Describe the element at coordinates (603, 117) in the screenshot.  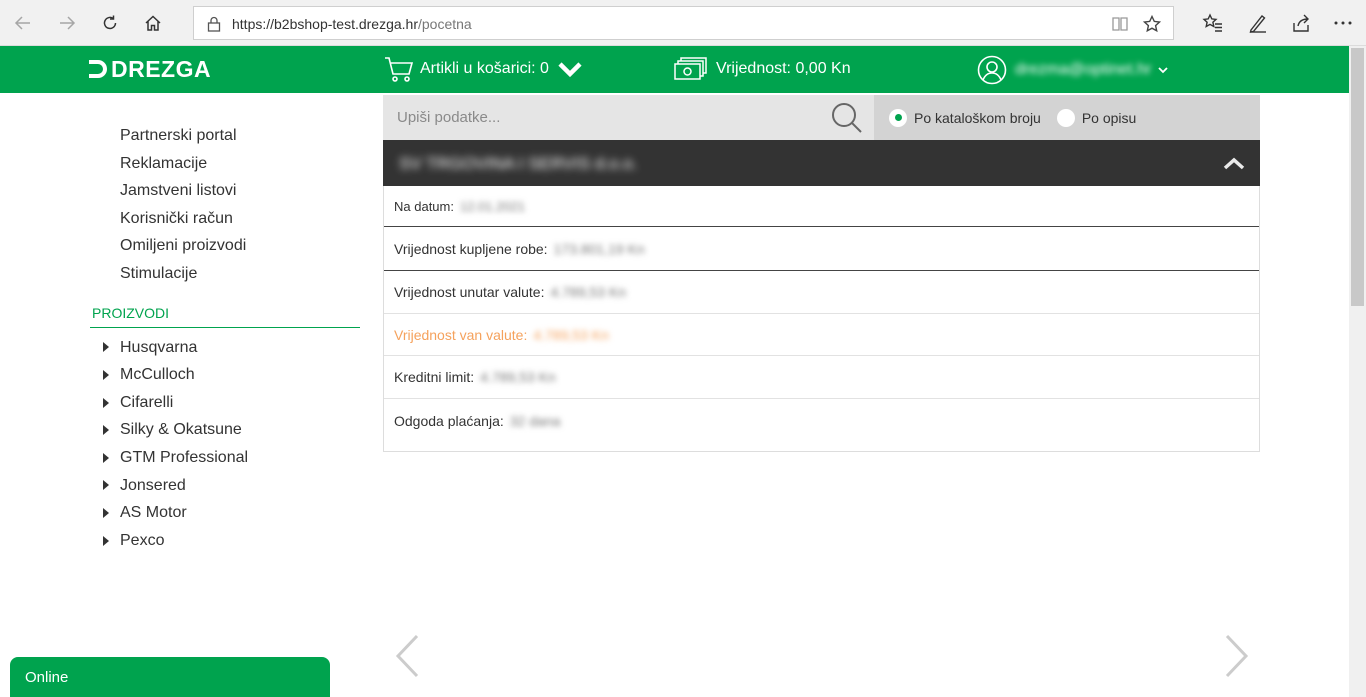
I see `search-input` at that location.